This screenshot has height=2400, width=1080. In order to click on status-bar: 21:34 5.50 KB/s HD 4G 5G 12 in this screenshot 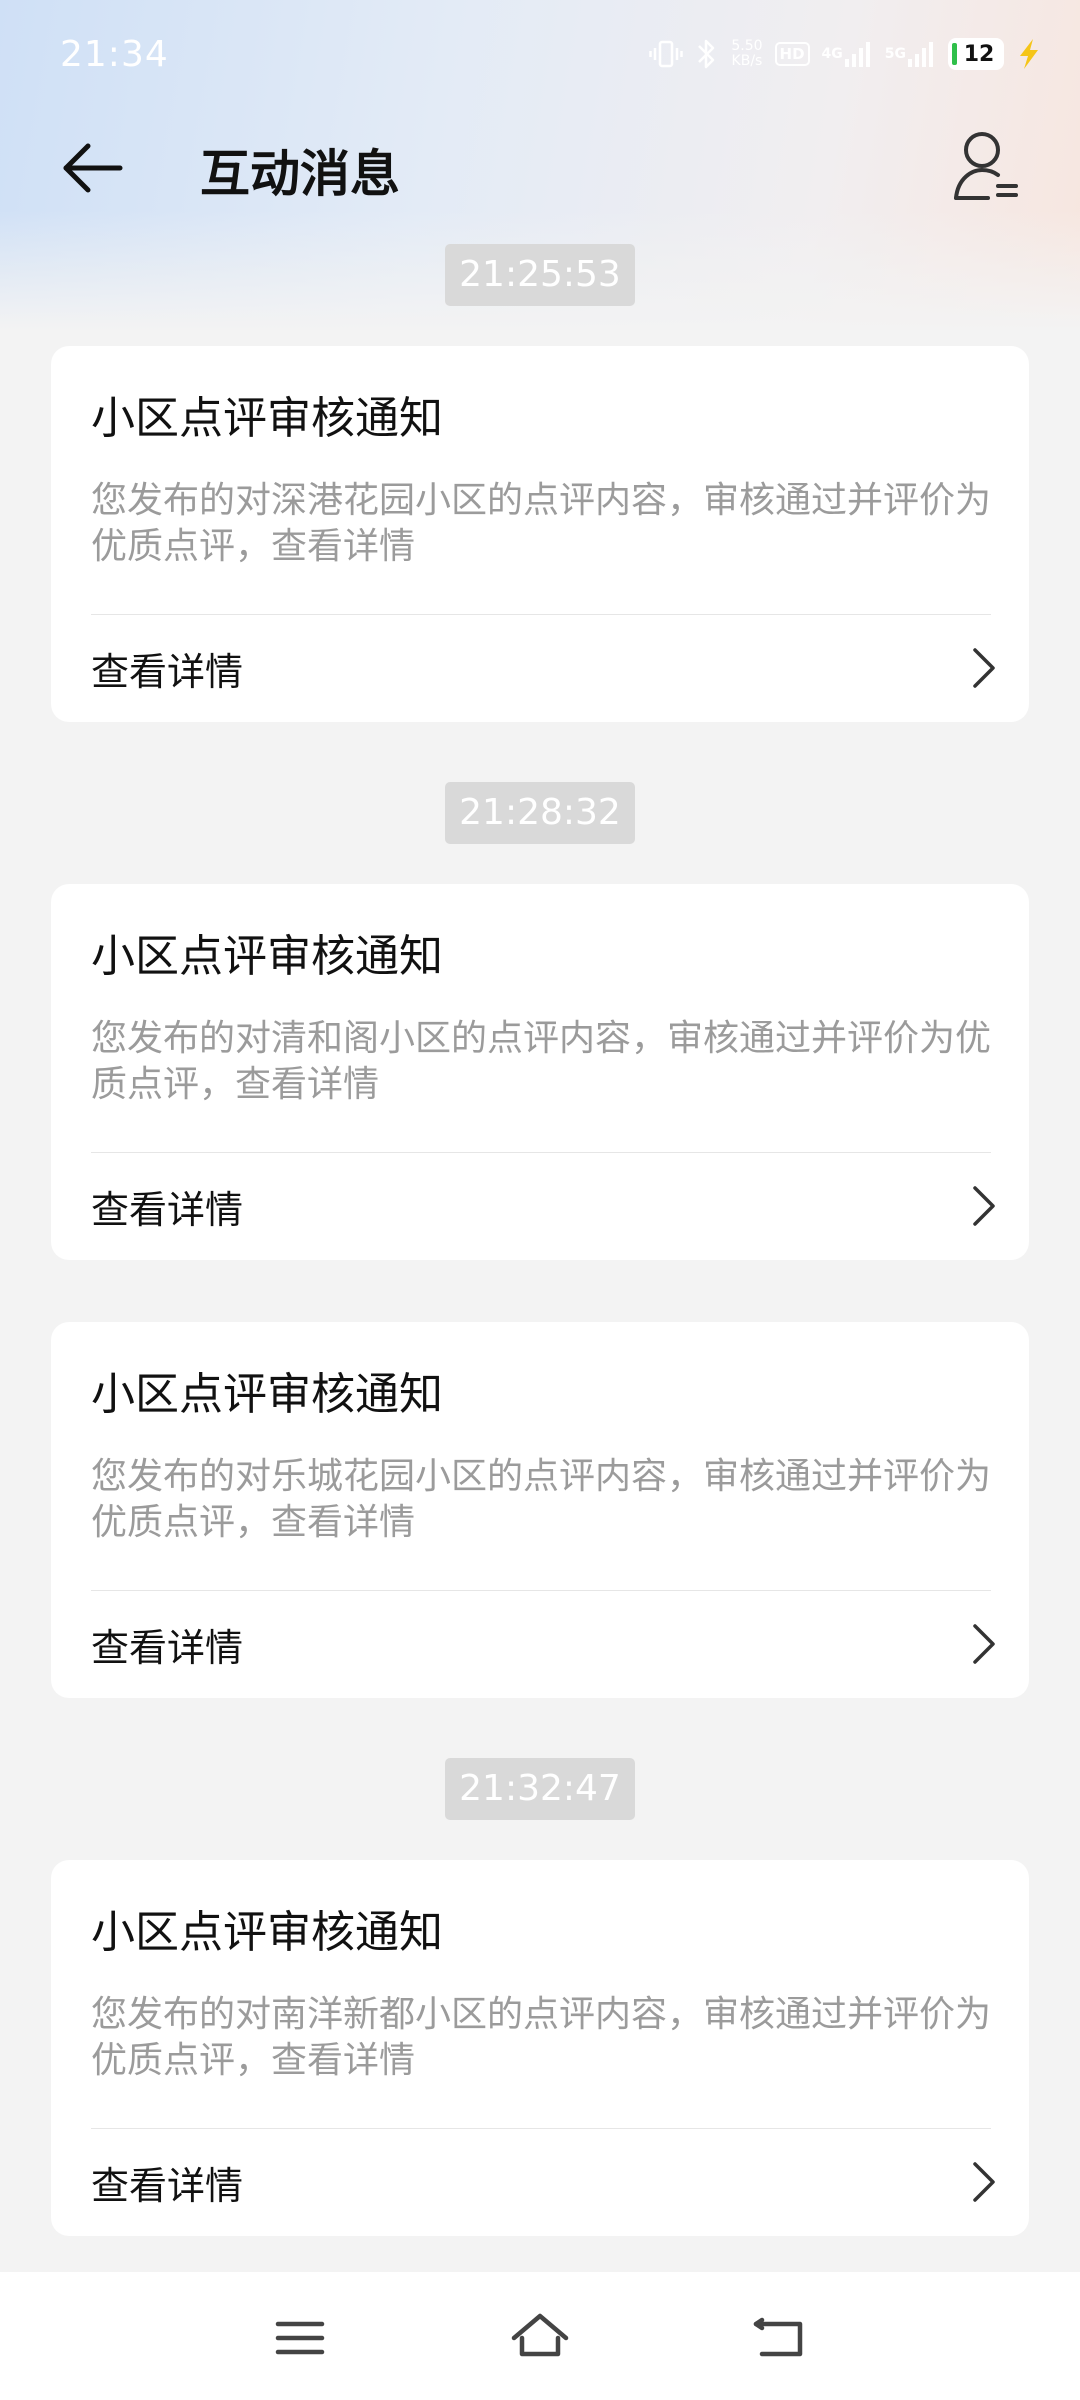, I will do `click(540, 55)`.